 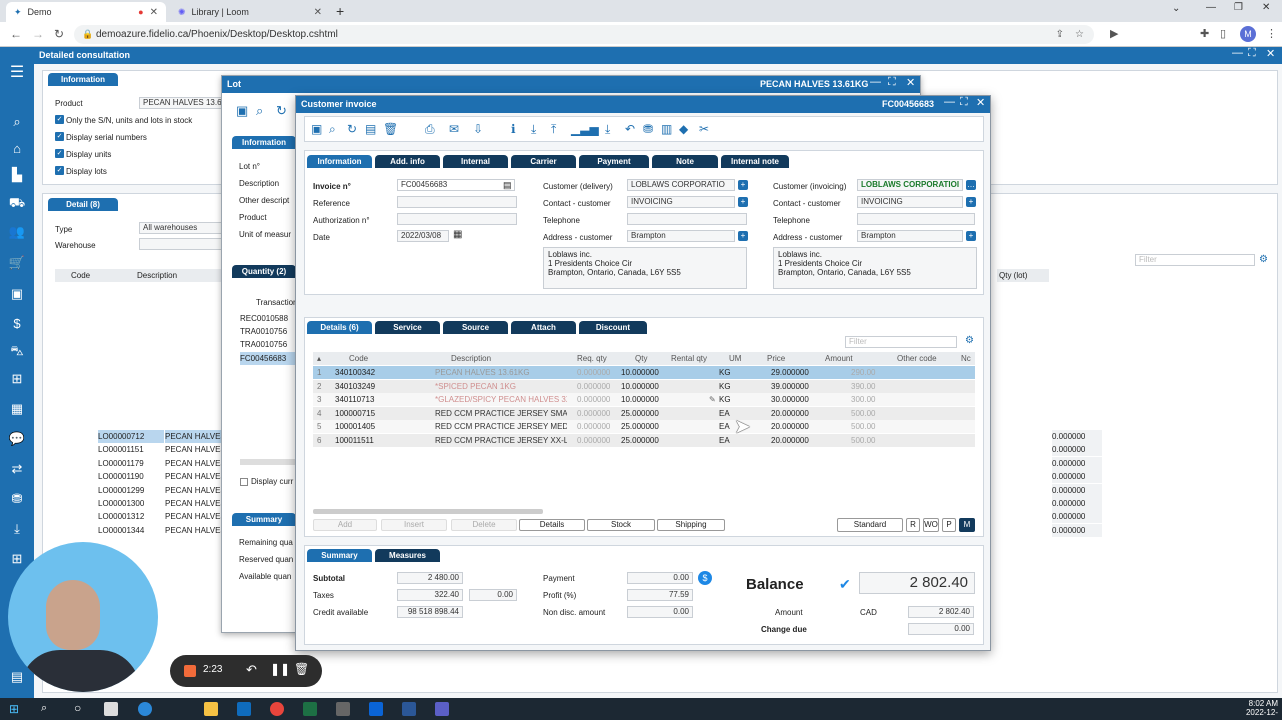 What do you see at coordinates (1248, 34) in the screenshot?
I see `avatar: M` at bounding box center [1248, 34].